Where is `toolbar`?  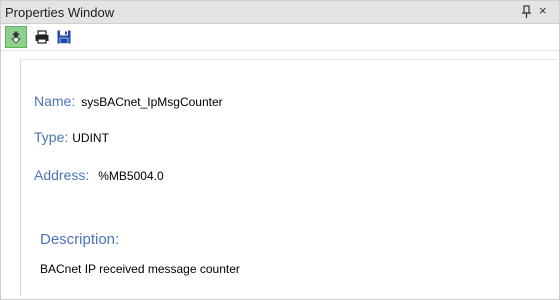 toolbar is located at coordinates (280, 37).